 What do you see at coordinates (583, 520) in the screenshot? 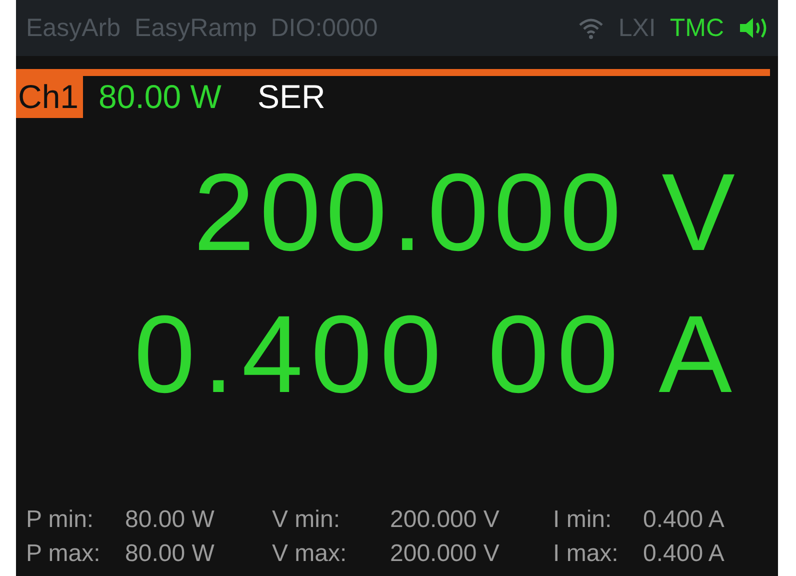
I see `limit-label: I min:` at bounding box center [583, 520].